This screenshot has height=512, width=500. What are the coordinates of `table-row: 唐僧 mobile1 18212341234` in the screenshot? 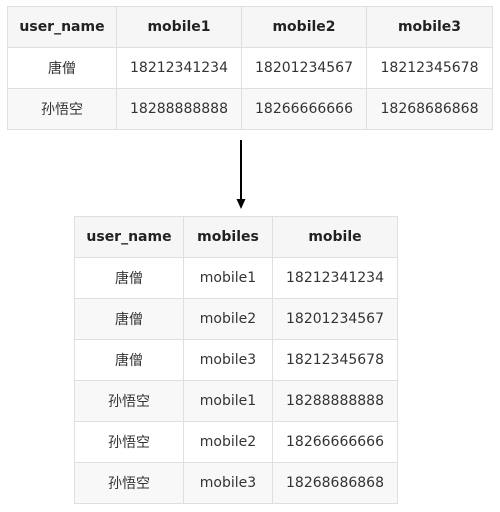 It's located at (236, 278).